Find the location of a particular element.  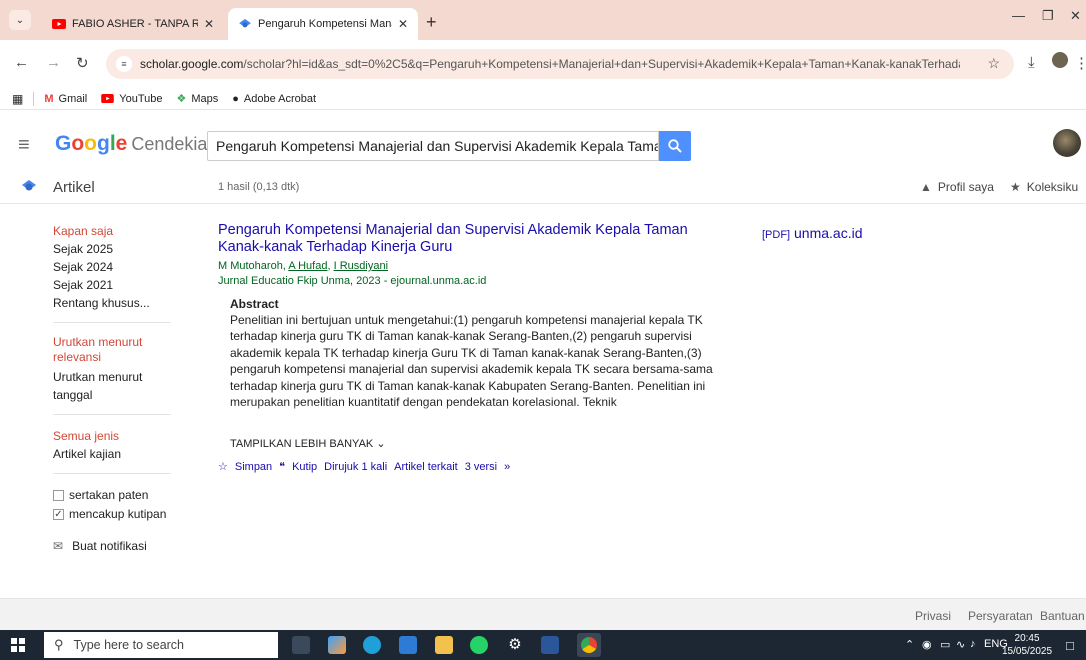

profile-avatar-small is located at coordinates (1060, 62).